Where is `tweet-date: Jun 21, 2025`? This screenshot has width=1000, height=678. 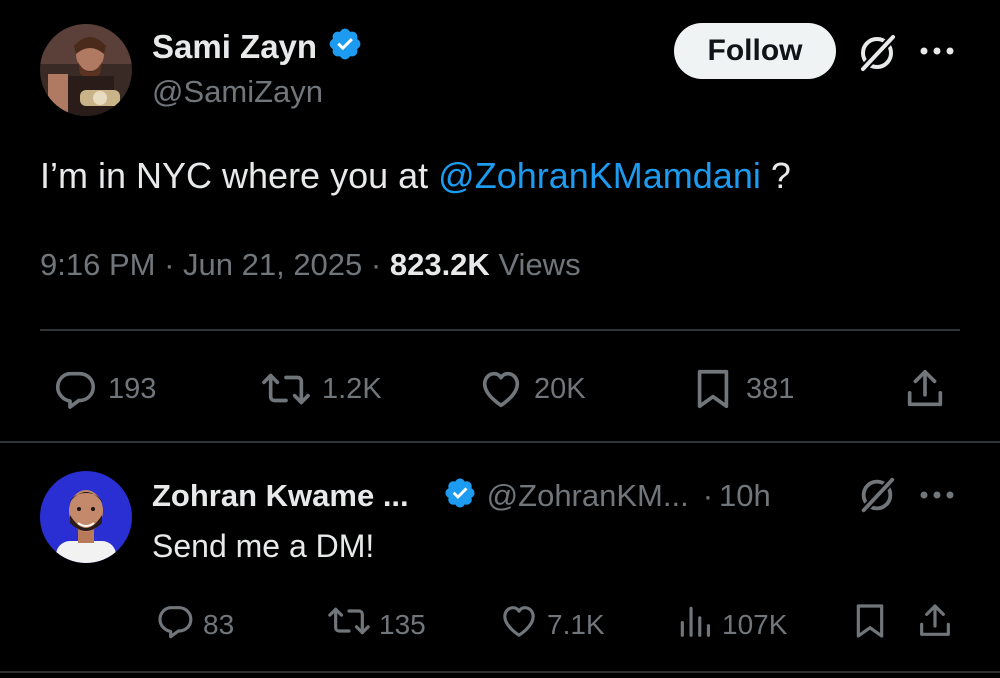 tweet-date: Jun 21, 2025 is located at coordinates (272, 264).